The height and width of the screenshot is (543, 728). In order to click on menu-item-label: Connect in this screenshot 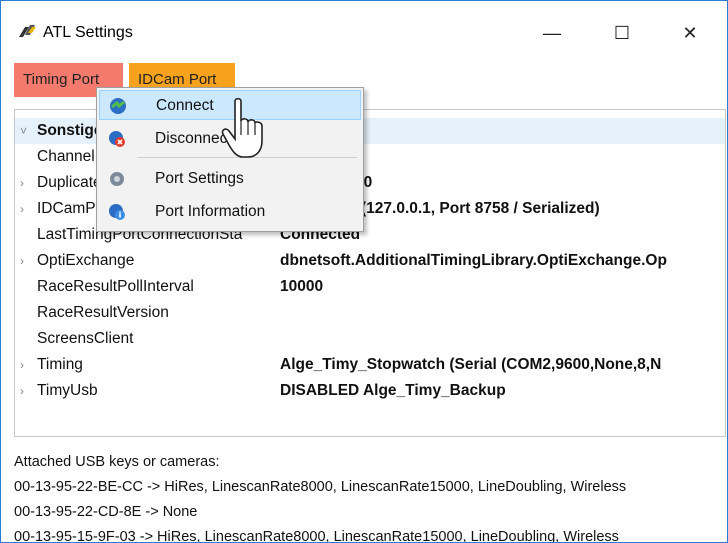, I will do `click(185, 105)`.